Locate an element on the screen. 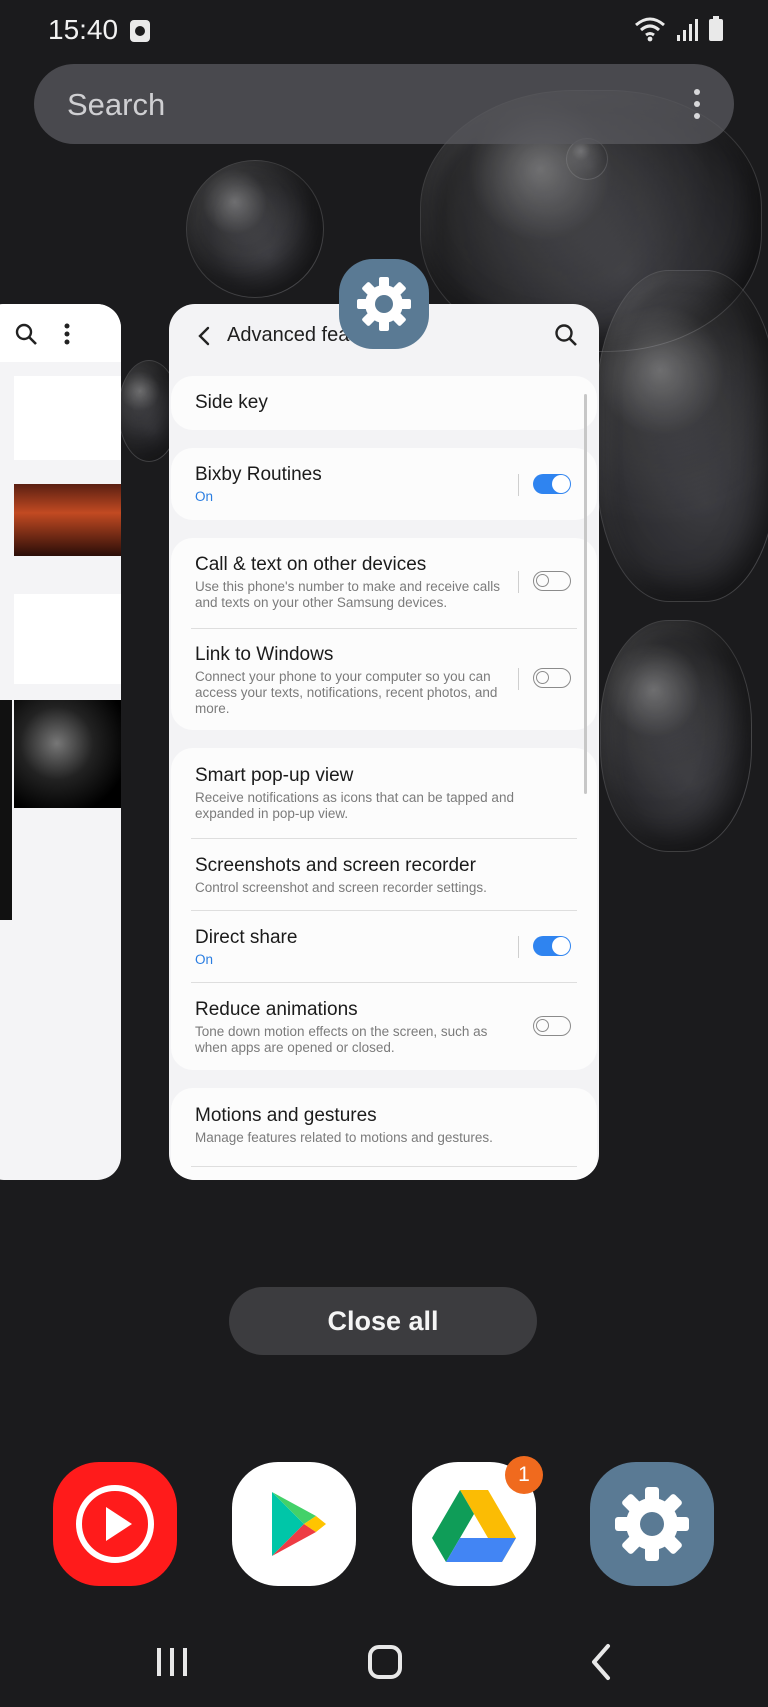  item-title: Bixby Routines is located at coordinates (258, 474).